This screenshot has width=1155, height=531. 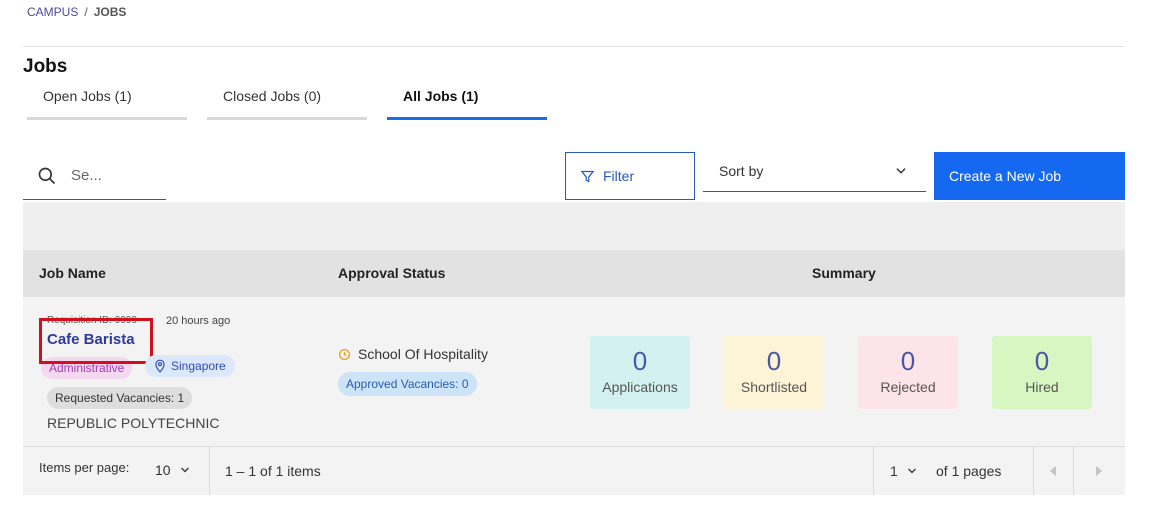 I want to click on range-label: 1 – 1 of 1 items, so click(x=273, y=471).